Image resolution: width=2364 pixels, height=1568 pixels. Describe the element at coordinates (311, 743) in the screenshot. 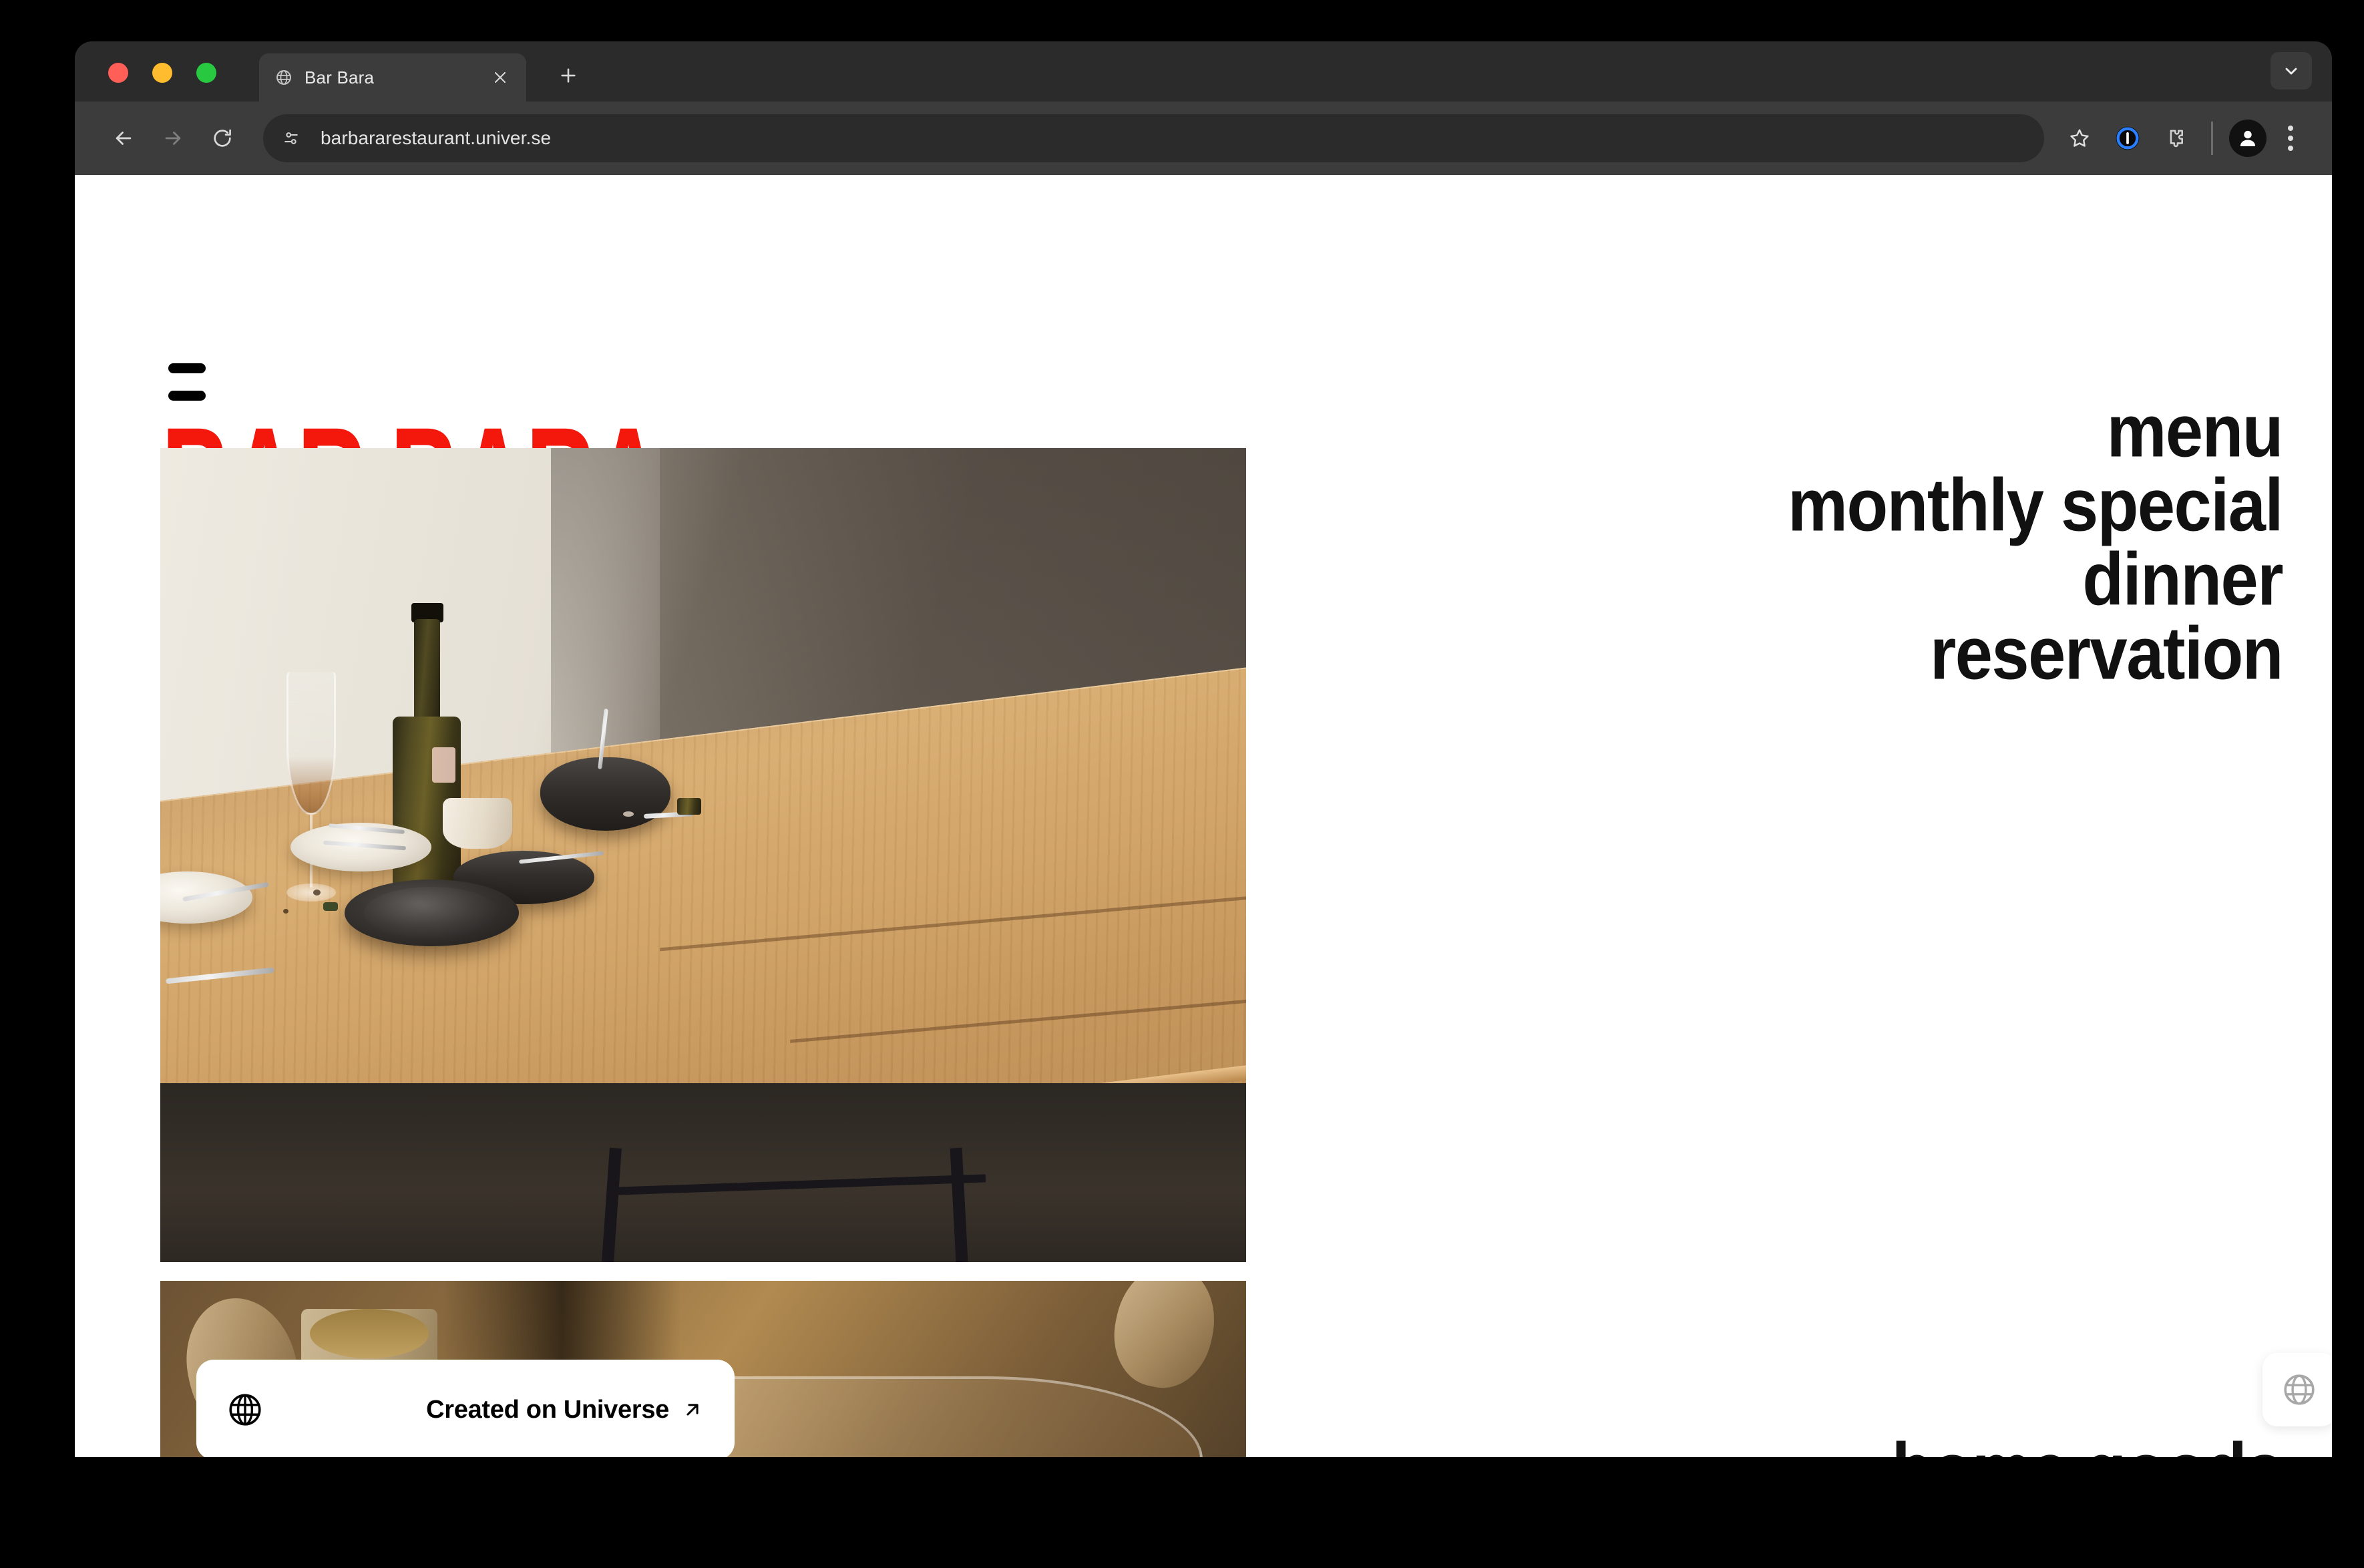

I see `wine-glass-bowl` at that location.